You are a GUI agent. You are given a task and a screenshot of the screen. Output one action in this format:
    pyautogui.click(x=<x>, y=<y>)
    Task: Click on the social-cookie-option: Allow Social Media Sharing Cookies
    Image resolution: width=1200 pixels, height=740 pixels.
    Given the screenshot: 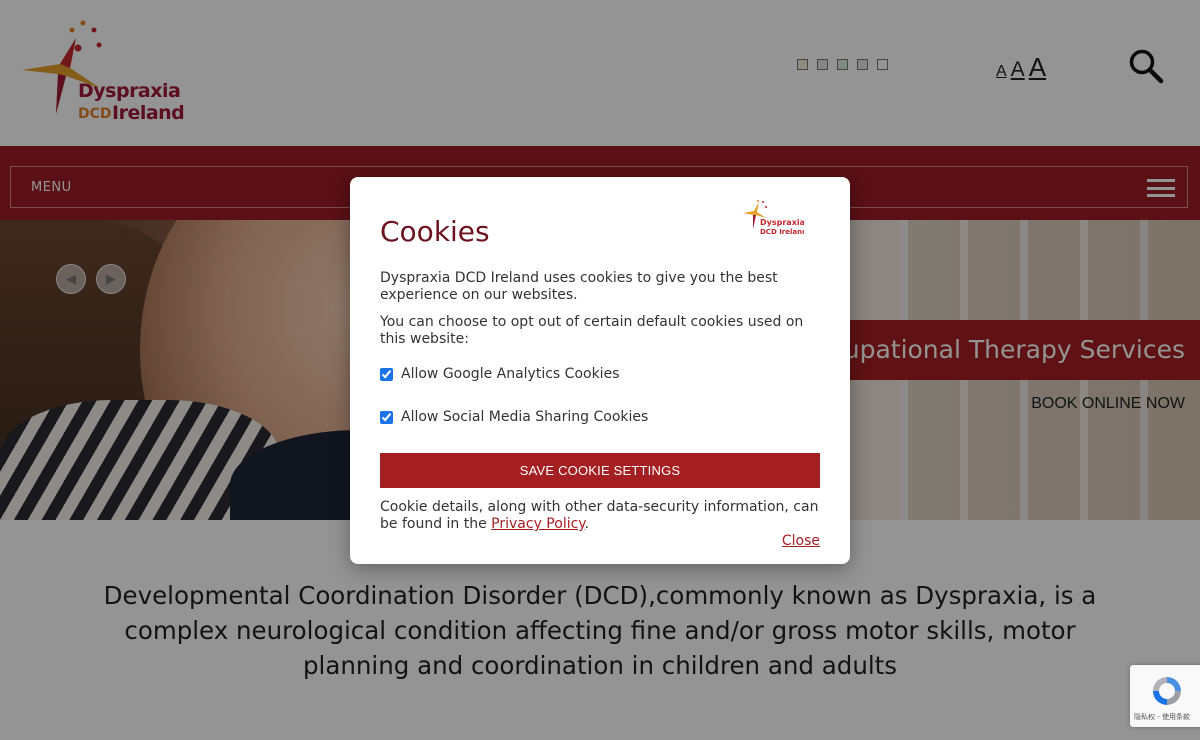 What is the action you would take?
    pyautogui.click(x=514, y=417)
    